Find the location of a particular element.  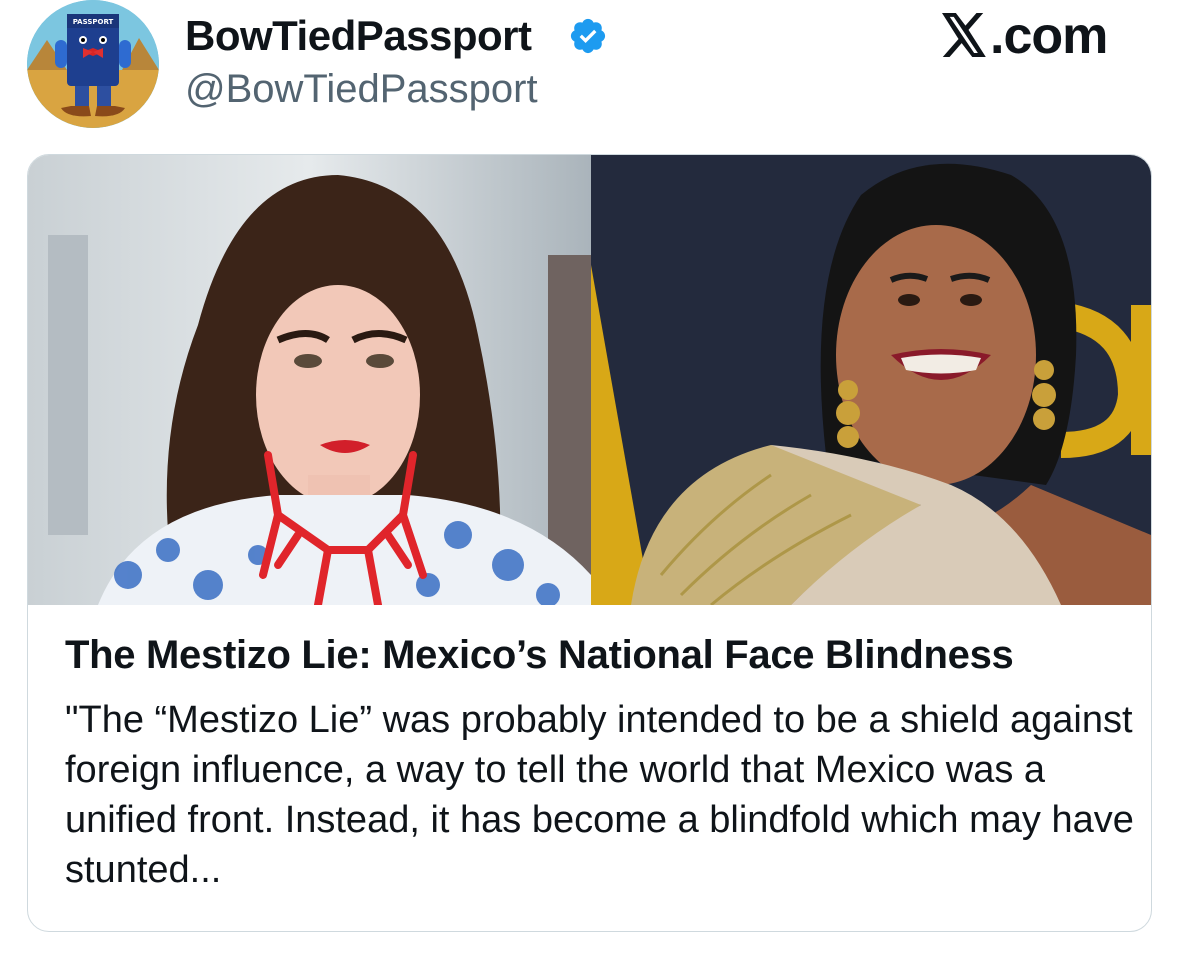

passport-mascot-icon: PASSPORT is located at coordinates (93, 64).